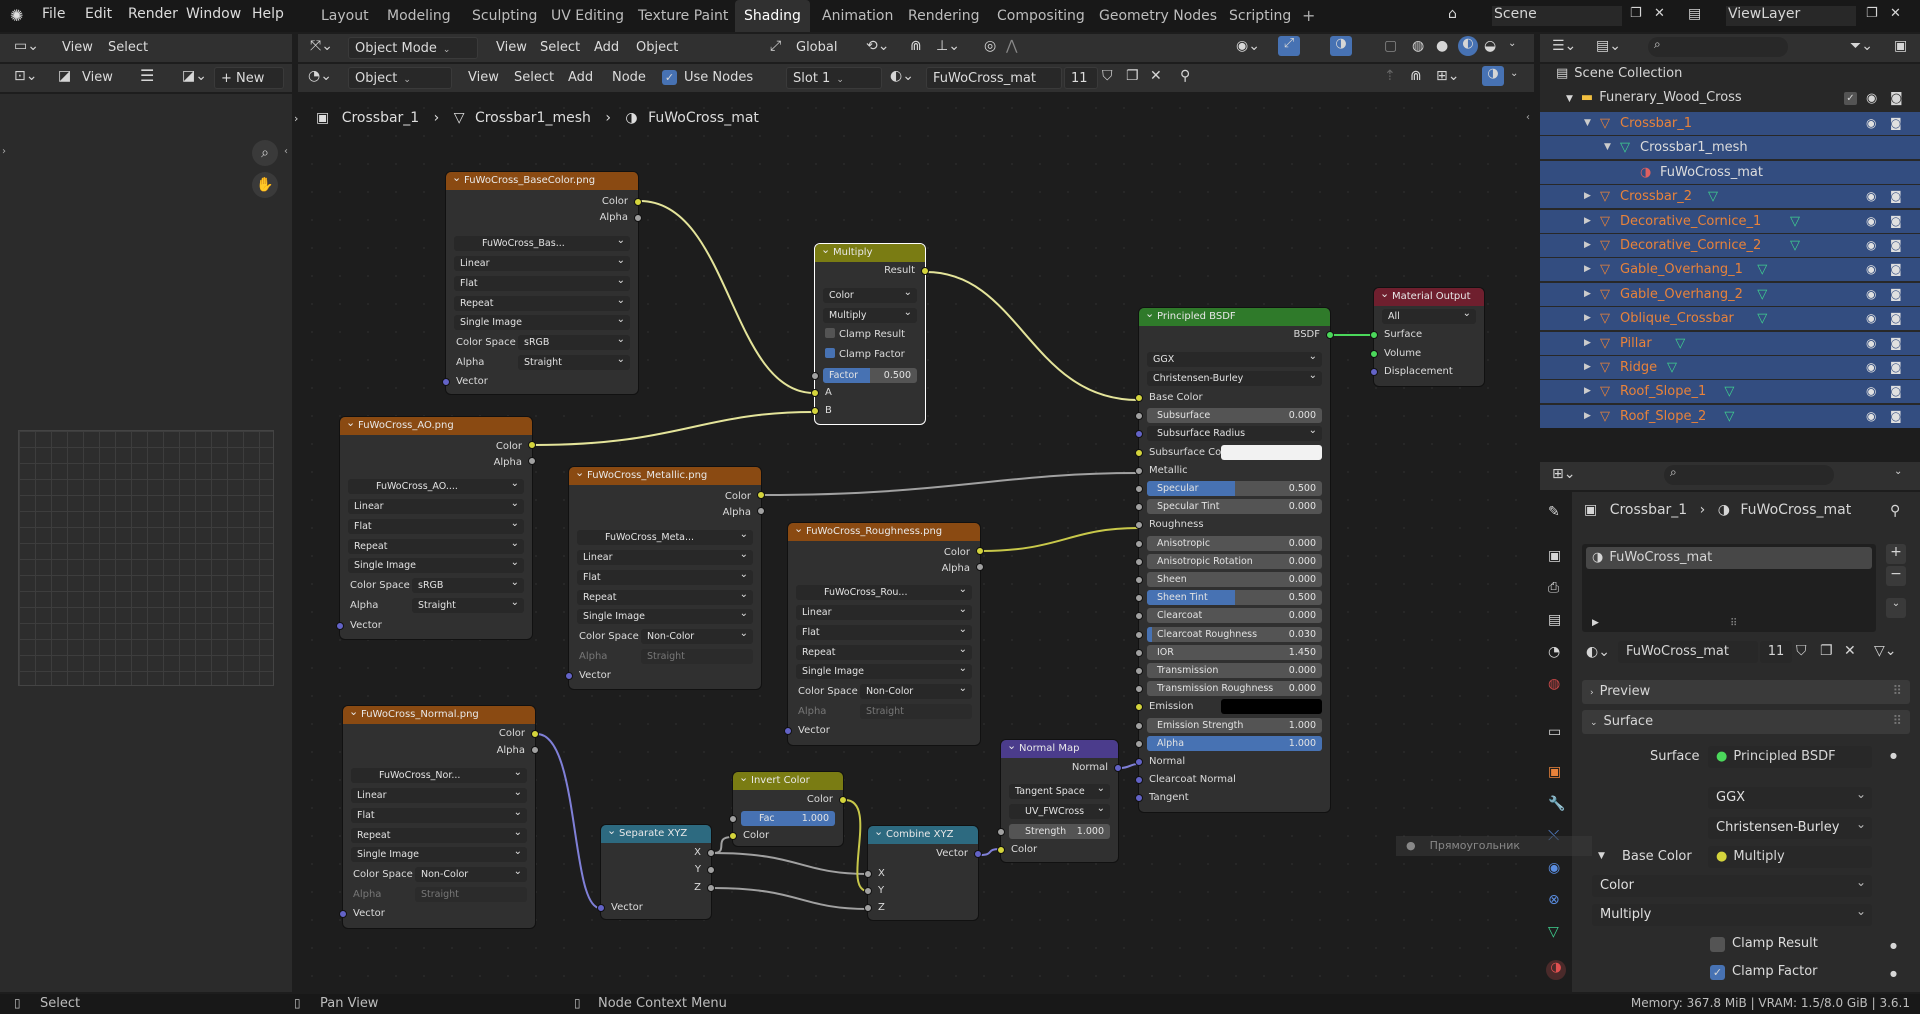 This screenshot has width=1920, height=1014. Describe the element at coordinates (1871, 98) in the screenshot. I see `collection-eye-icon: ◉` at that location.